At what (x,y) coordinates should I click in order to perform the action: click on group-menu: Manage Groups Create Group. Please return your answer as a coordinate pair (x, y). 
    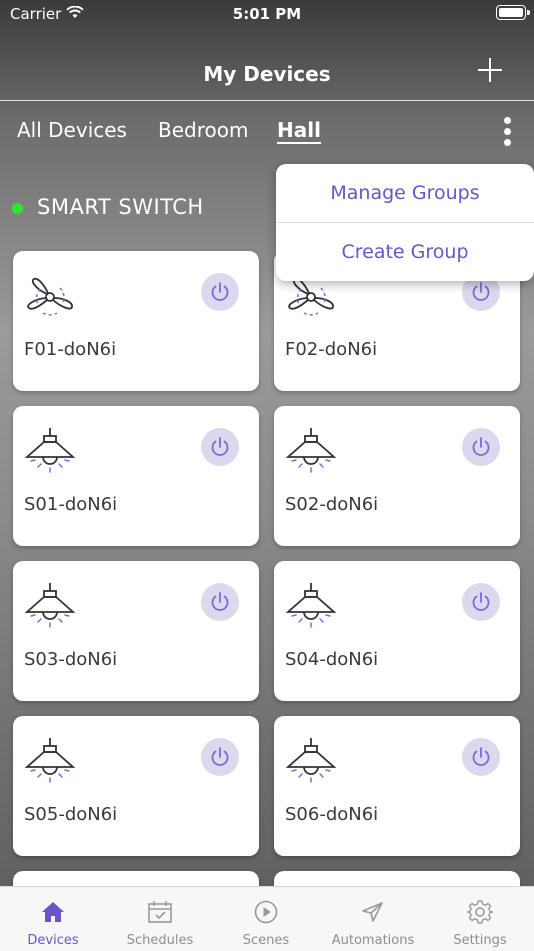
    Looking at the image, I should click on (405, 222).